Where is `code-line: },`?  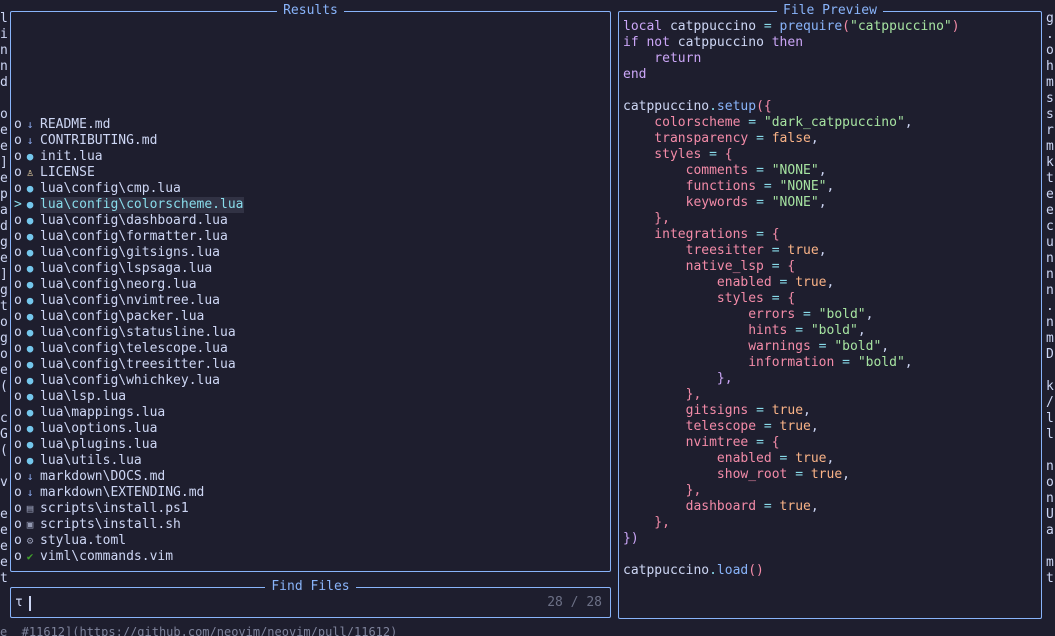 code-line: }, is located at coordinates (791, 523).